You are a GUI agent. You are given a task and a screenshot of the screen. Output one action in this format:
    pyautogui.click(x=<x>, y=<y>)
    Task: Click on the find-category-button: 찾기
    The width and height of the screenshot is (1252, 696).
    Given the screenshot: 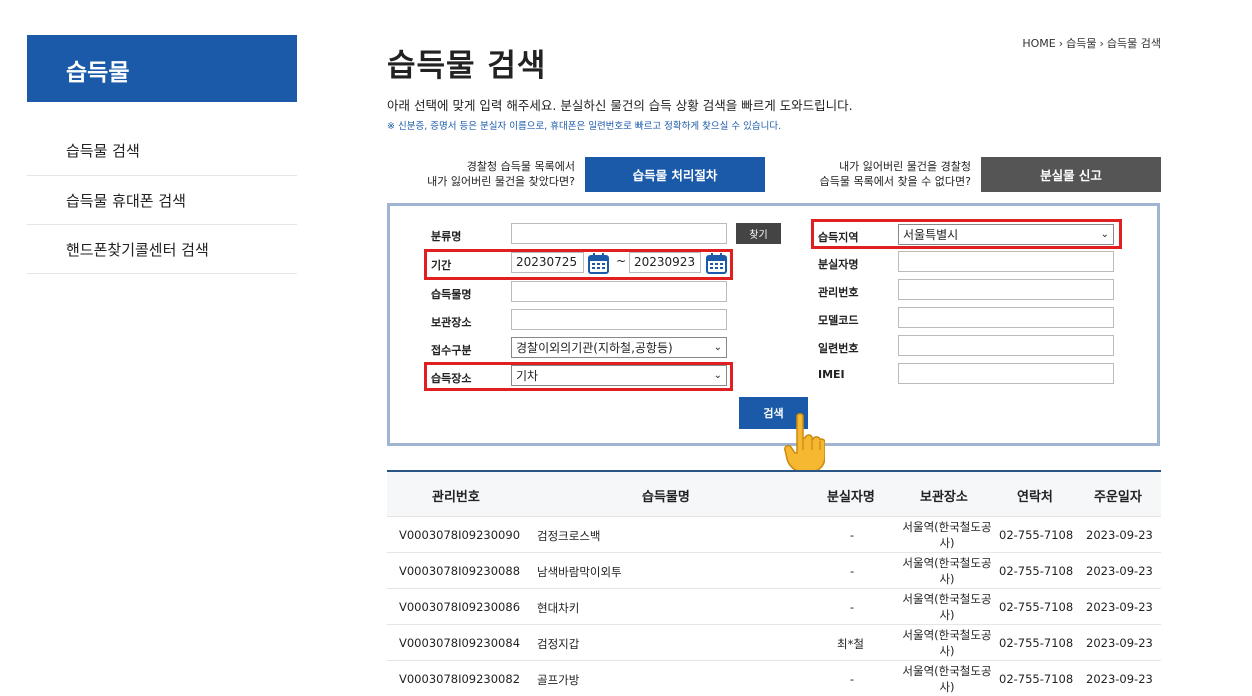 What is the action you would take?
    pyautogui.click(x=758, y=233)
    